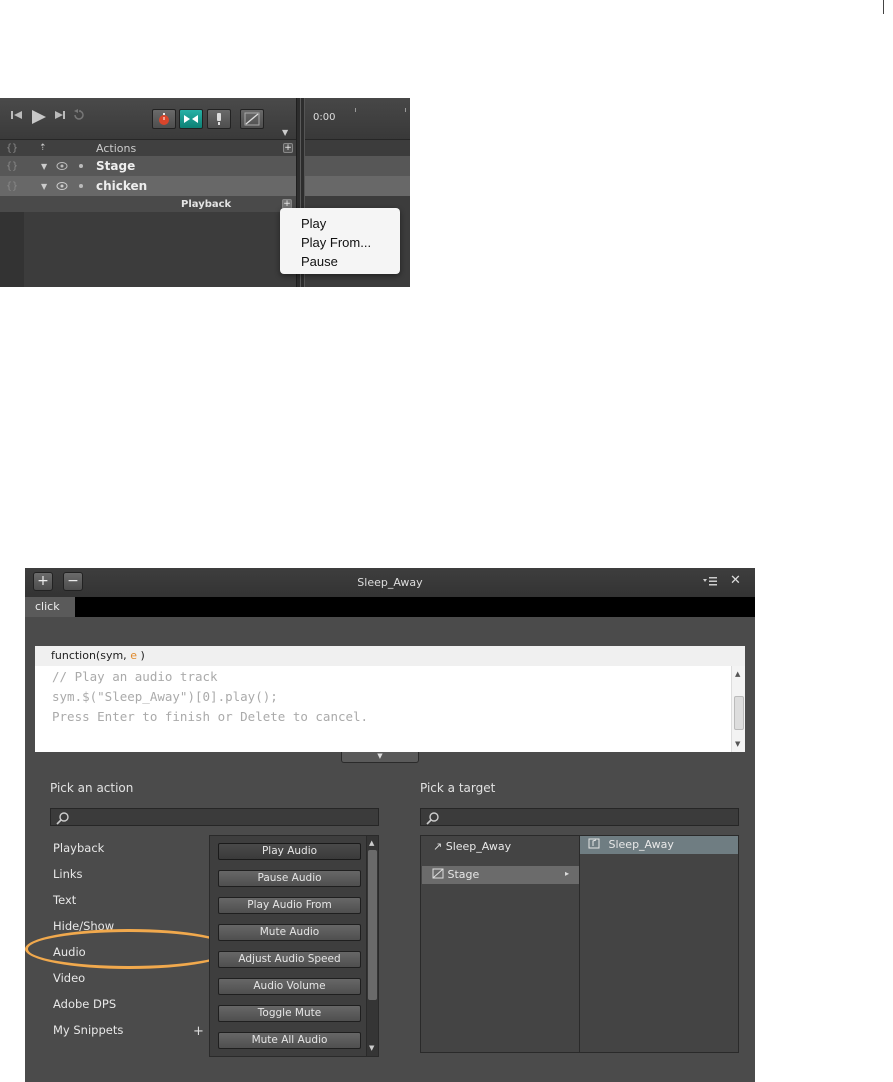 The height and width of the screenshot is (1082, 893). I want to click on go-to-end-icon, so click(60, 115).